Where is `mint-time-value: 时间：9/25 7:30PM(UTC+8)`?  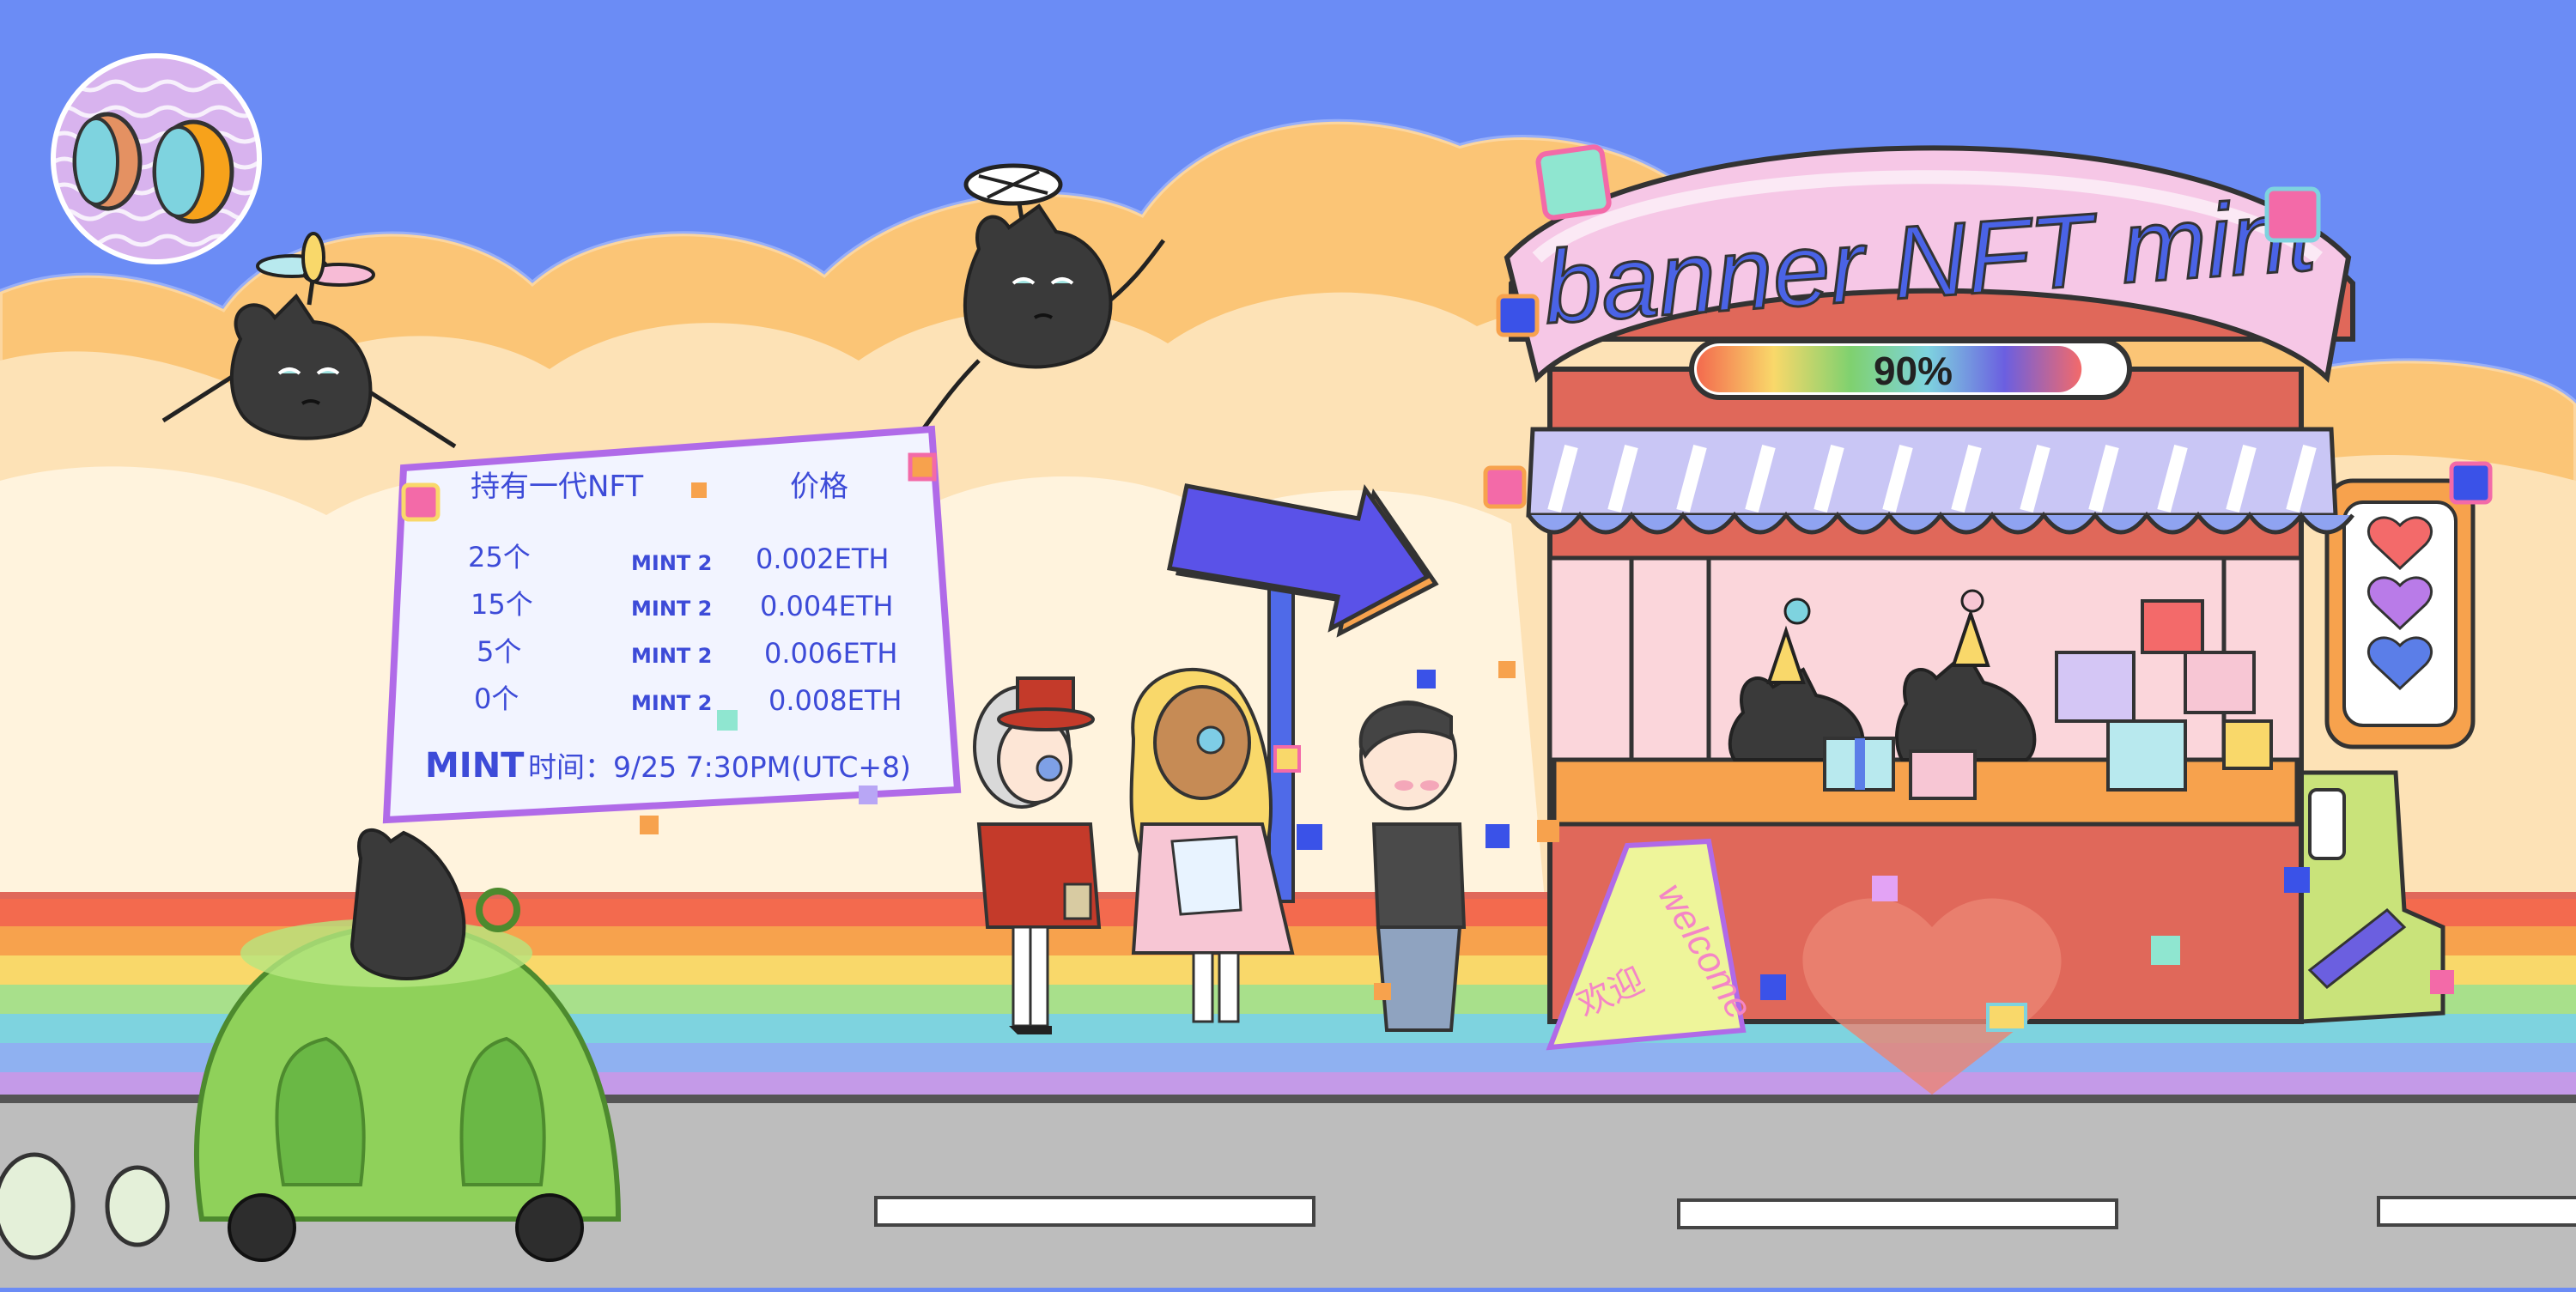 mint-time-value: 时间：9/25 7:30PM(UTC+8) is located at coordinates (719, 767).